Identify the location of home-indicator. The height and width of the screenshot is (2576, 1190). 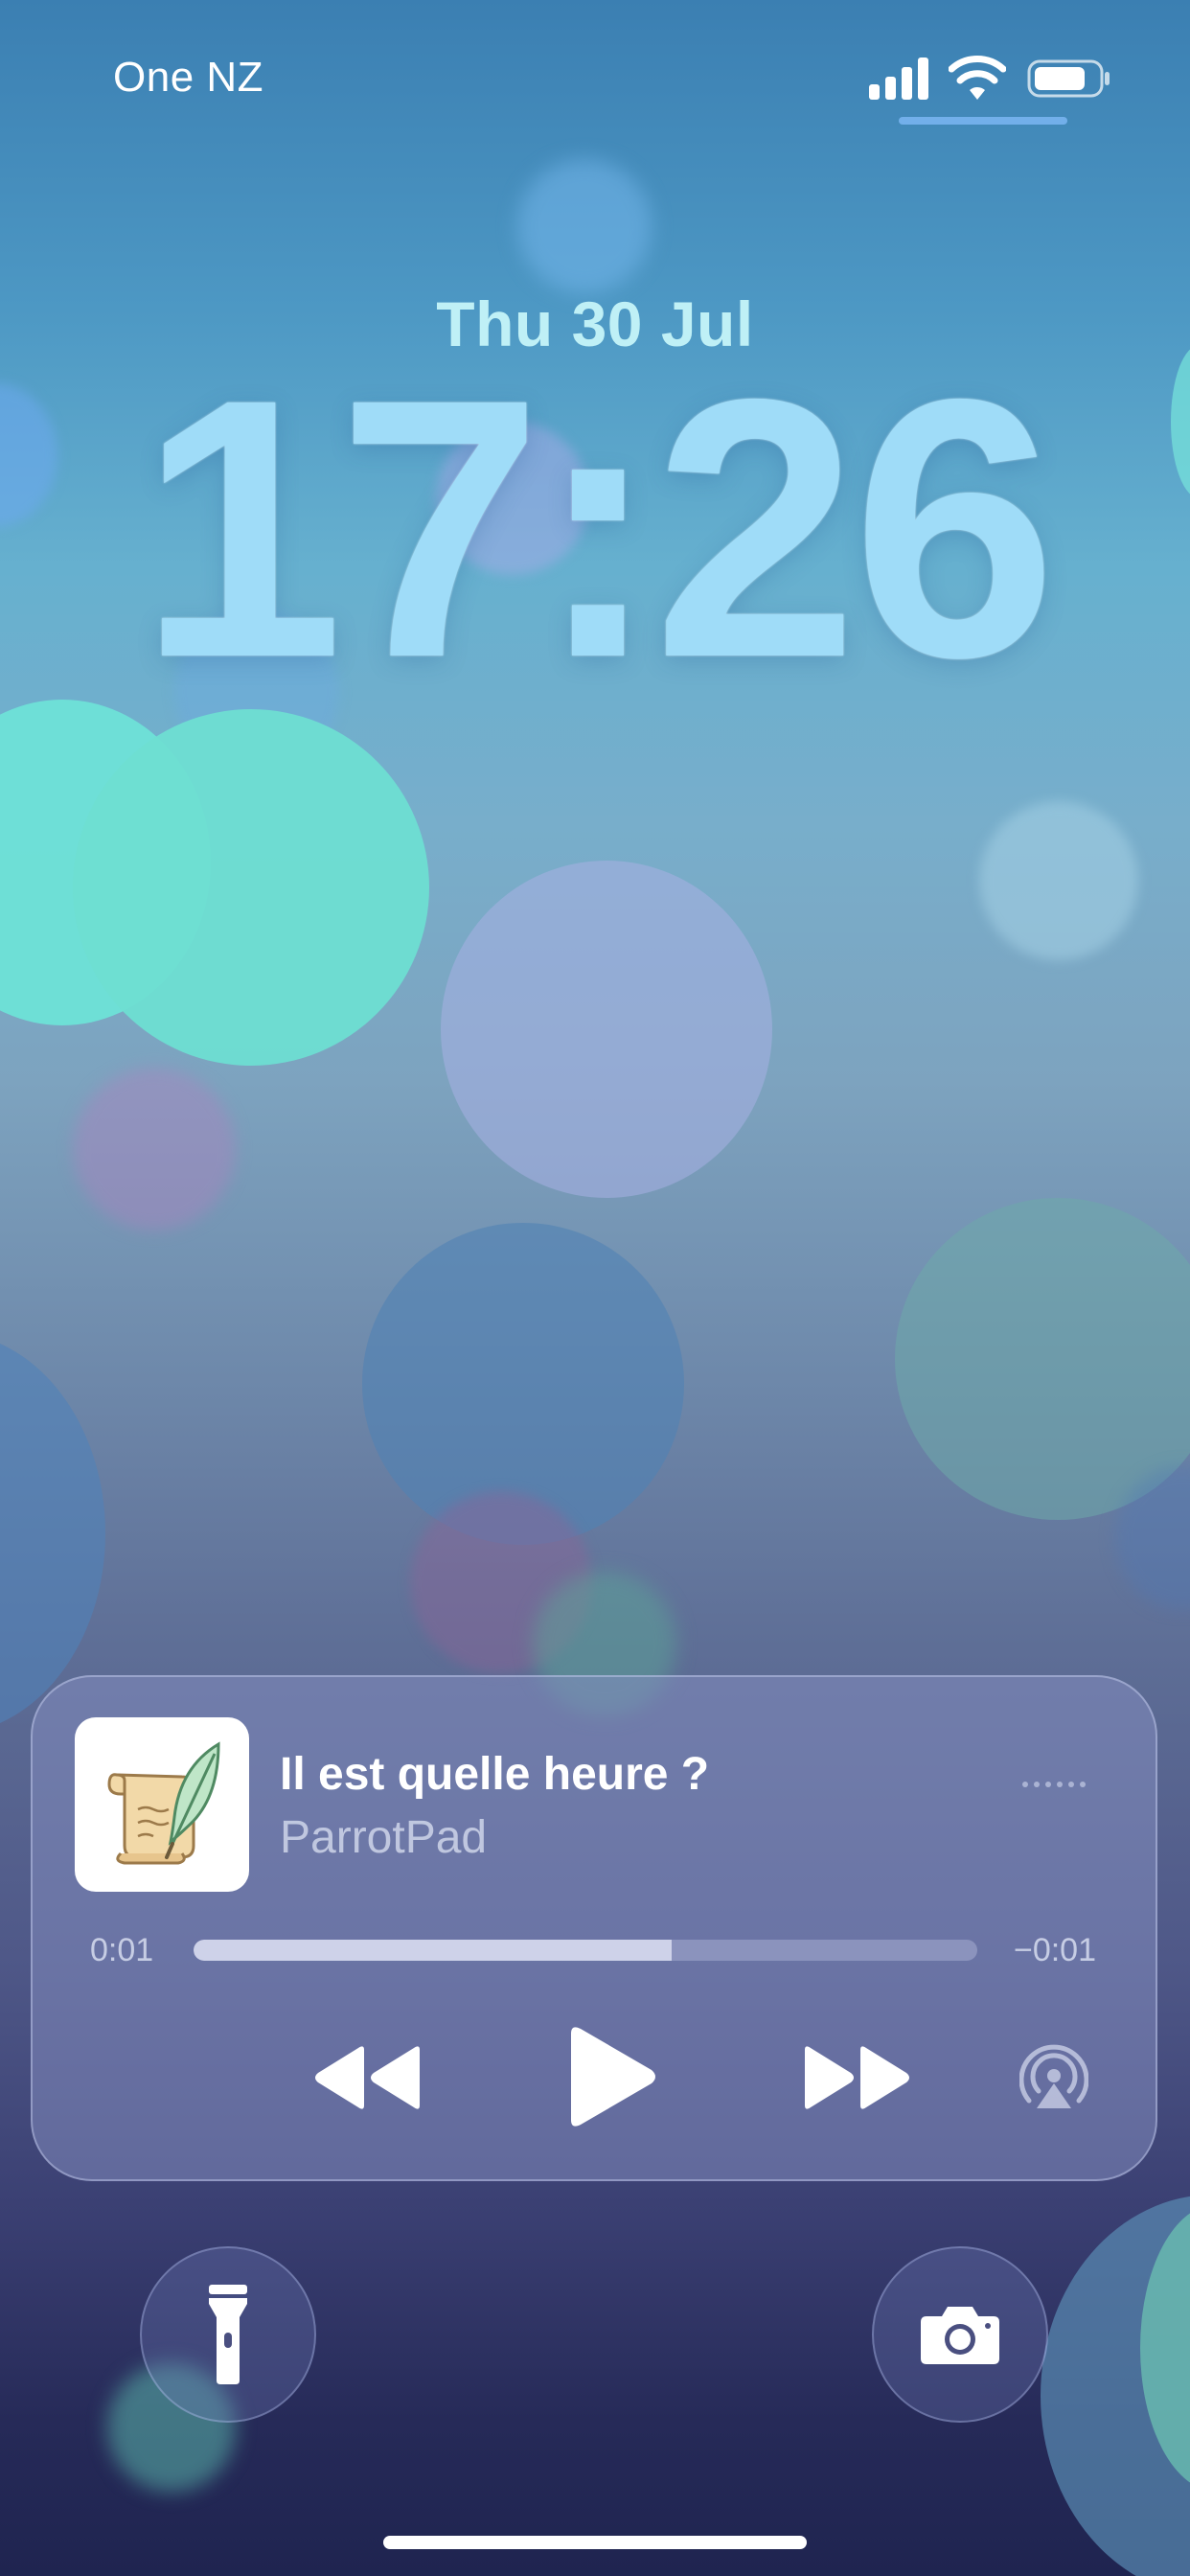
(595, 2542).